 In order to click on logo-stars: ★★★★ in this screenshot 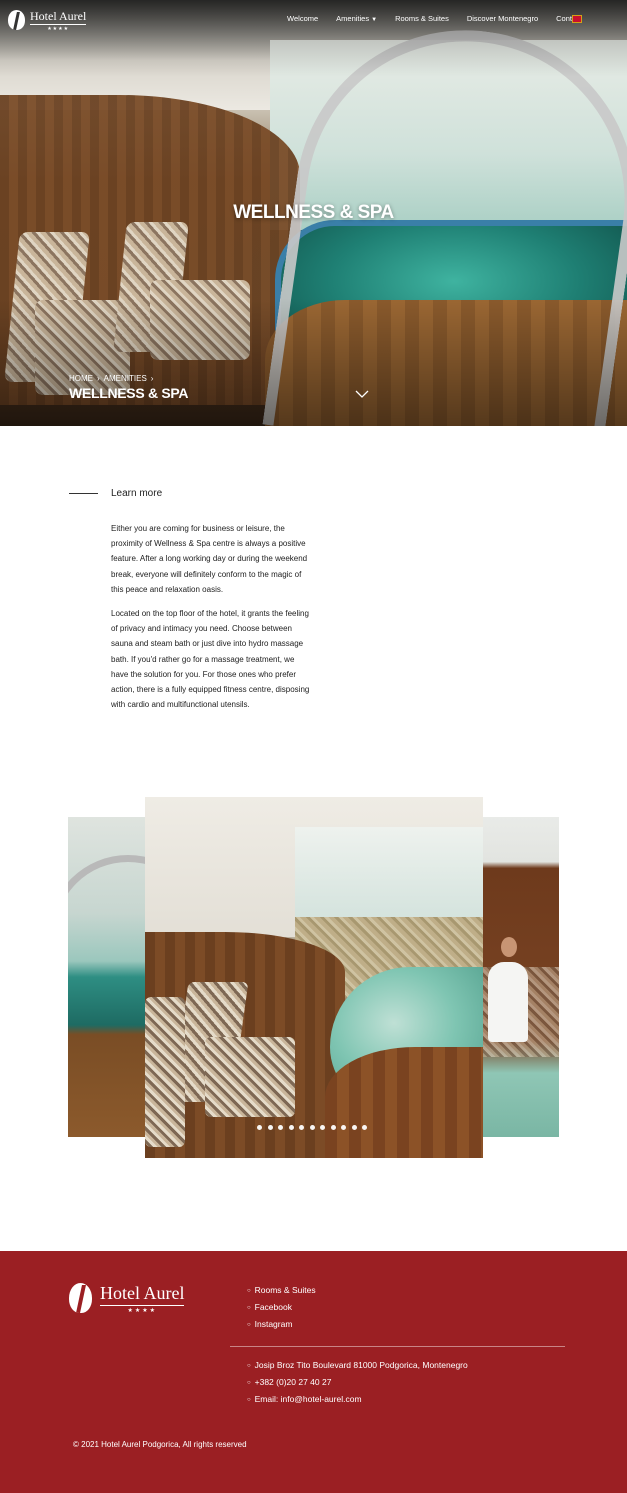, I will do `click(58, 28)`.